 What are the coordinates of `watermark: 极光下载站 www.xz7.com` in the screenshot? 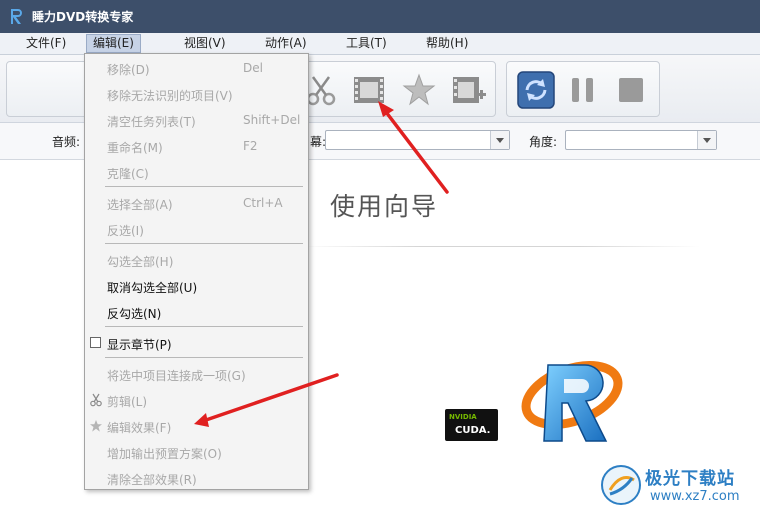 It's located at (678, 487).